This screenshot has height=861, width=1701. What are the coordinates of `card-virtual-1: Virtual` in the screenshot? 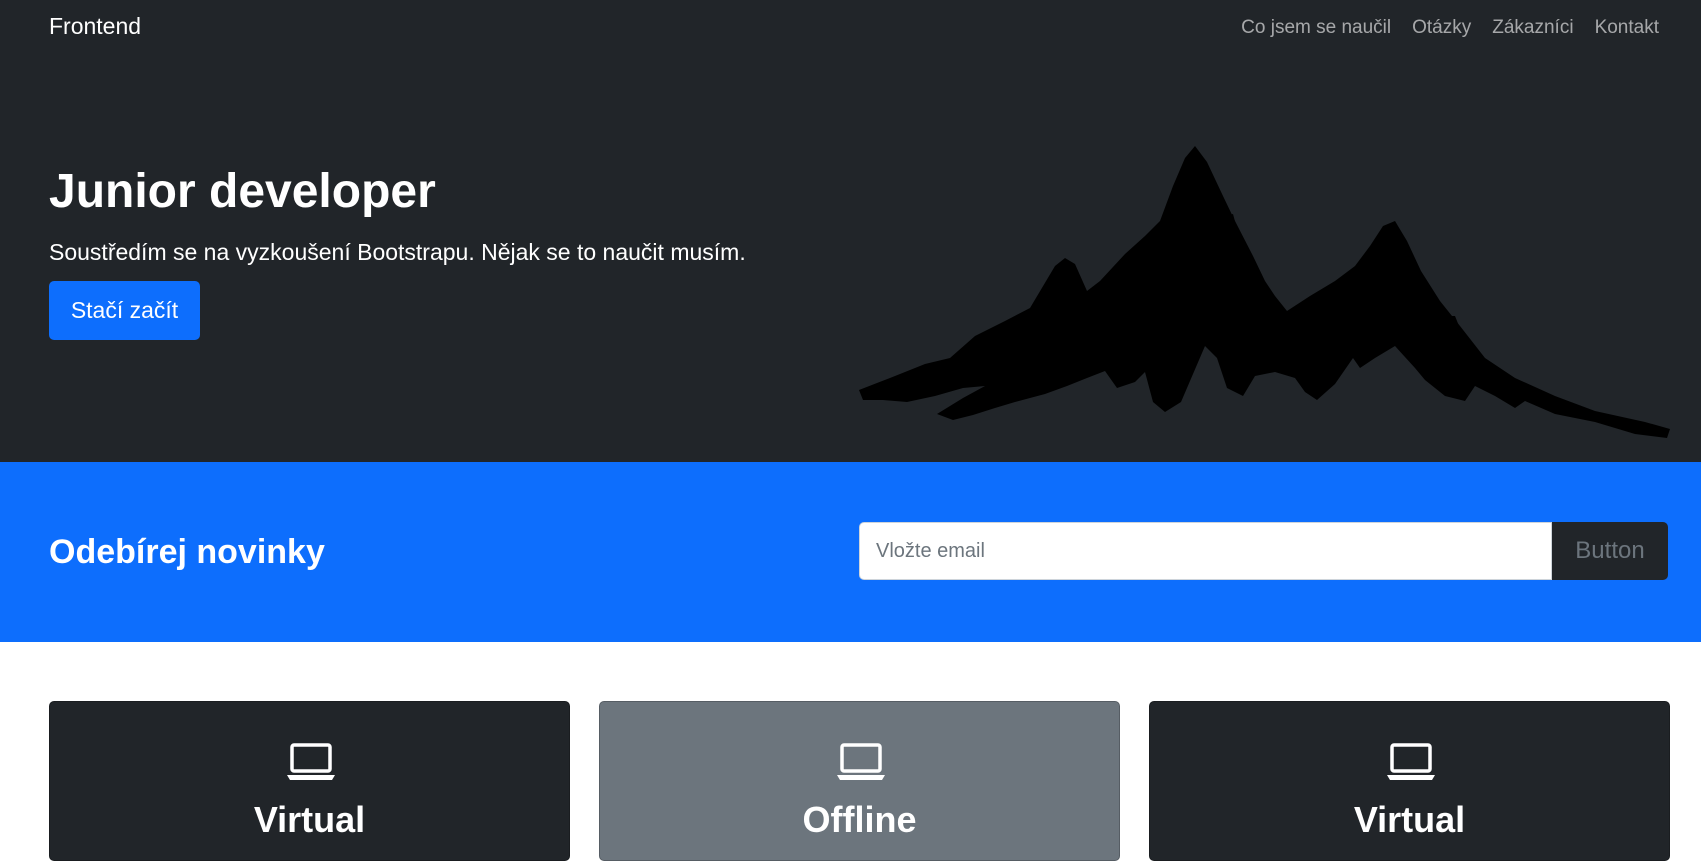 It's located at (309, 781).